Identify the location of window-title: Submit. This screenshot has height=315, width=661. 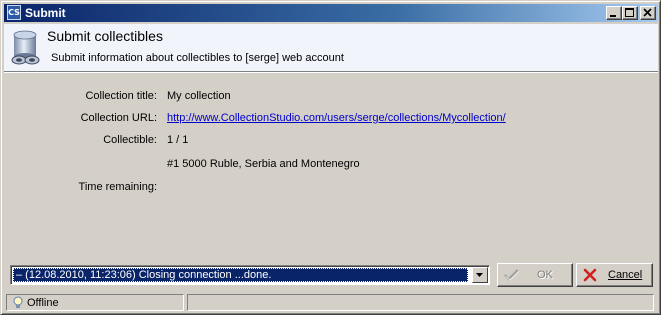
(45, 13).